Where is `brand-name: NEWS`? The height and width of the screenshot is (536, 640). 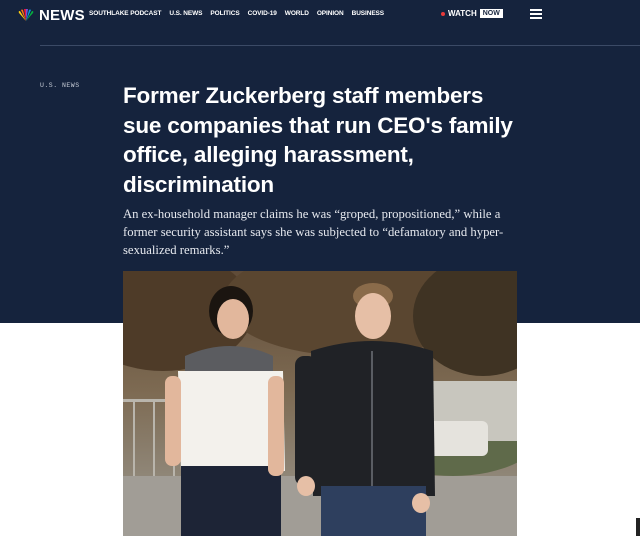 brand-name: NEWS is located at coordinates (62, 15).